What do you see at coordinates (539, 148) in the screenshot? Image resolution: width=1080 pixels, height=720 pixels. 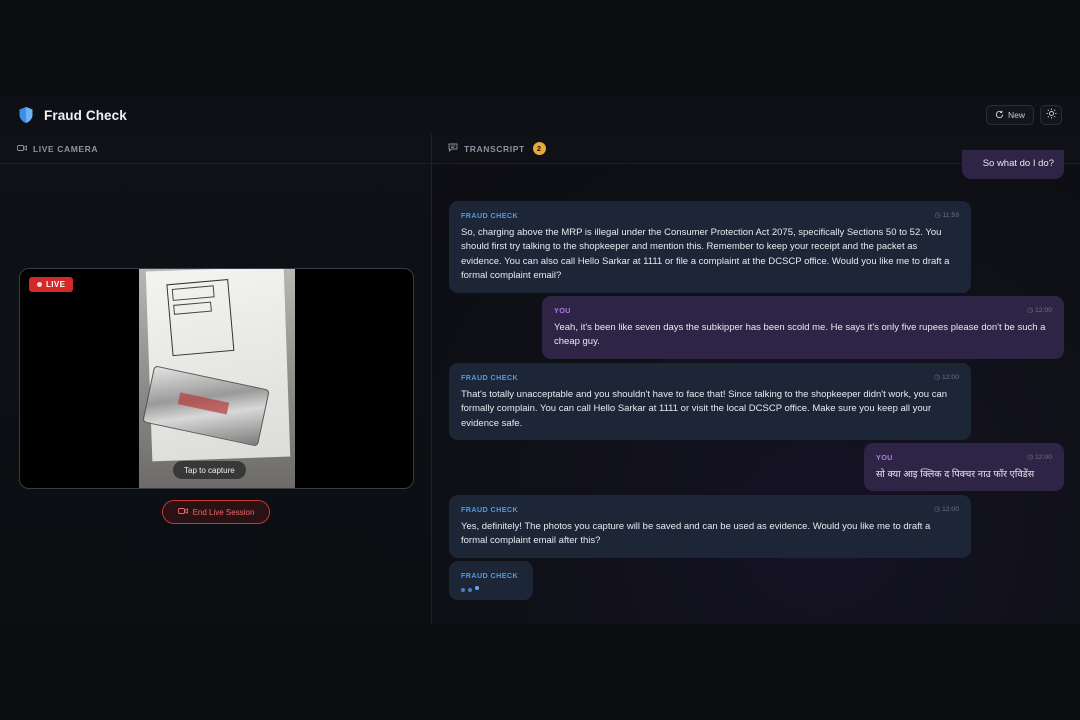 I see `transcript-count-badge: 2` at bounding box center [539, 148].